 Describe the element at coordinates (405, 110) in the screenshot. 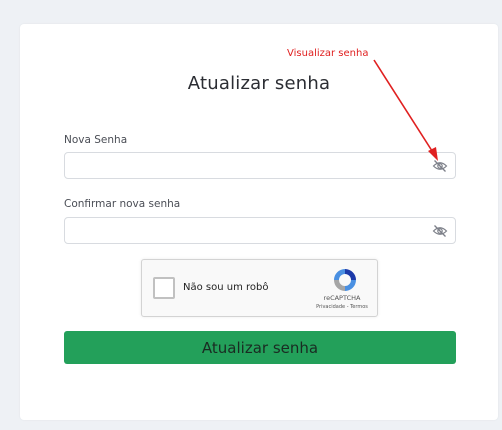

I see `annotation-arrow-icon` at that location.